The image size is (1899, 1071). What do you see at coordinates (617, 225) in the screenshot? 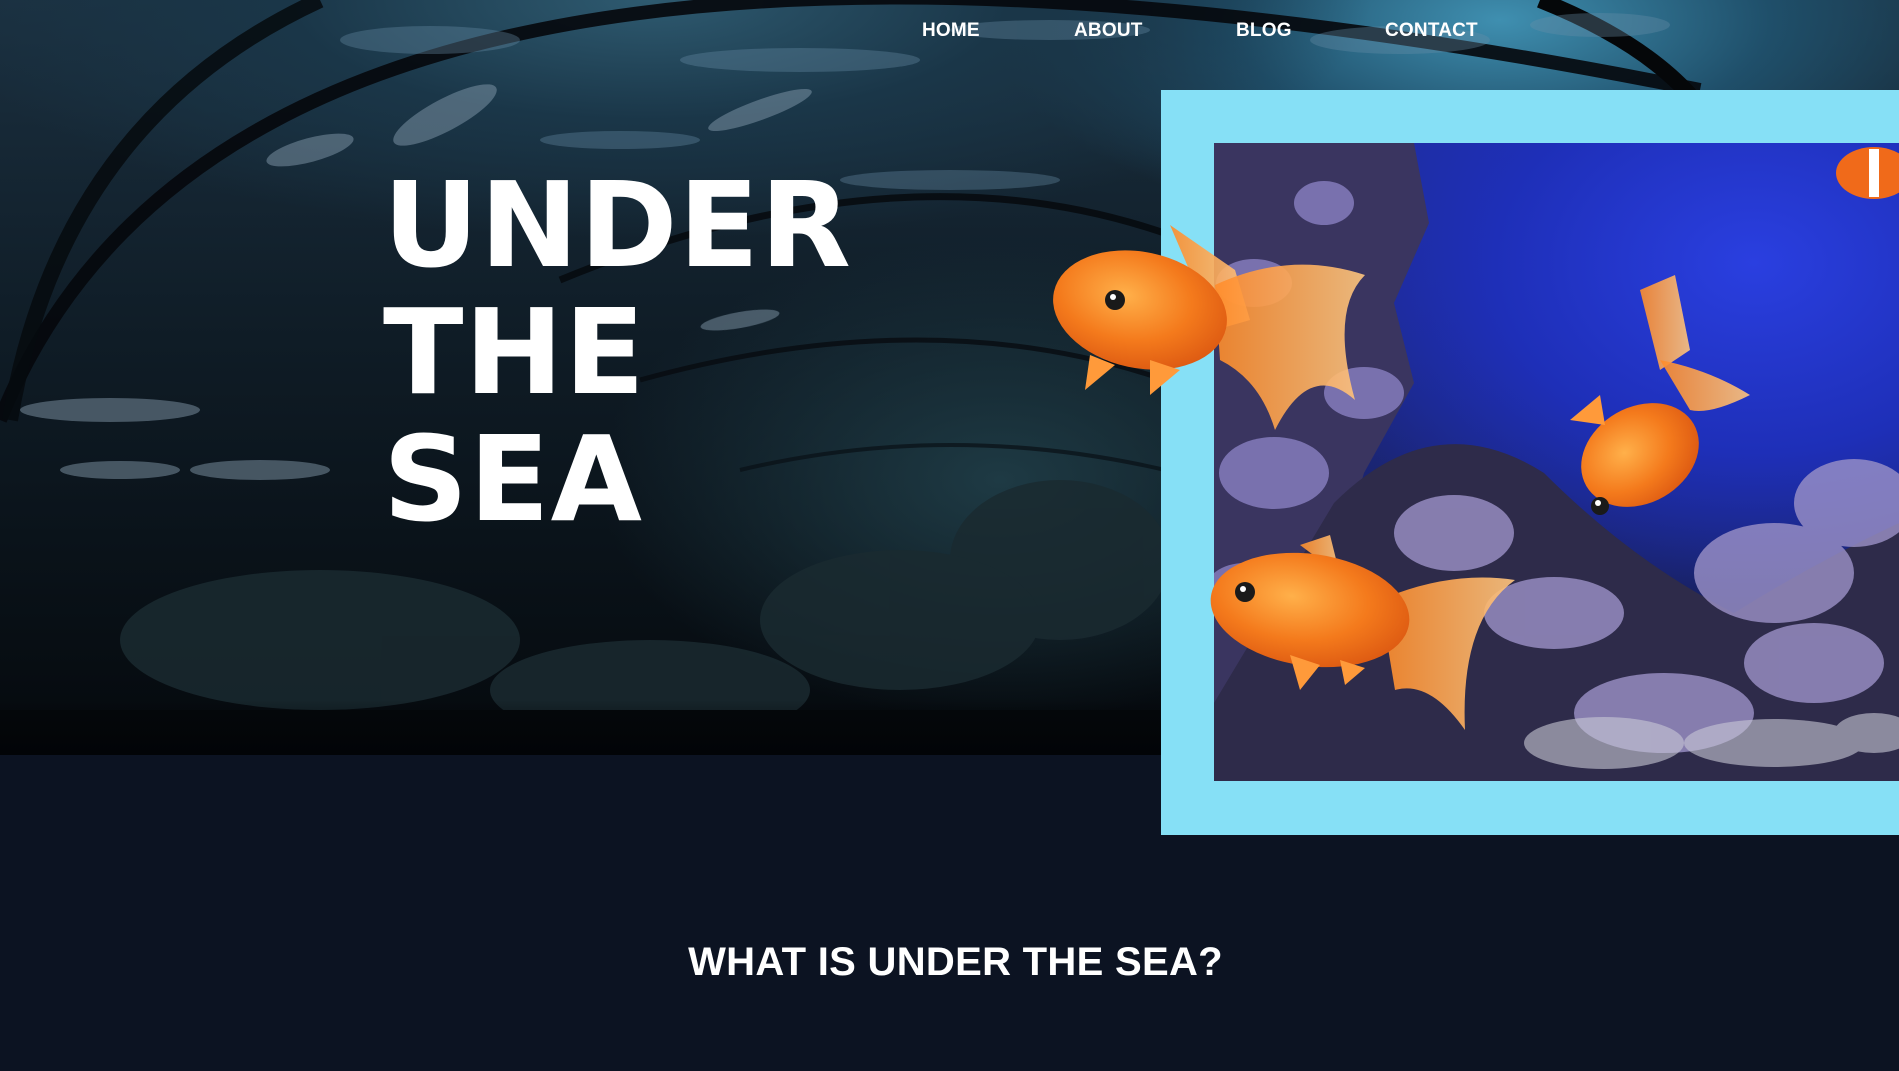
I see `hero-title-line: UNDER` at bounding box center [617, 225].